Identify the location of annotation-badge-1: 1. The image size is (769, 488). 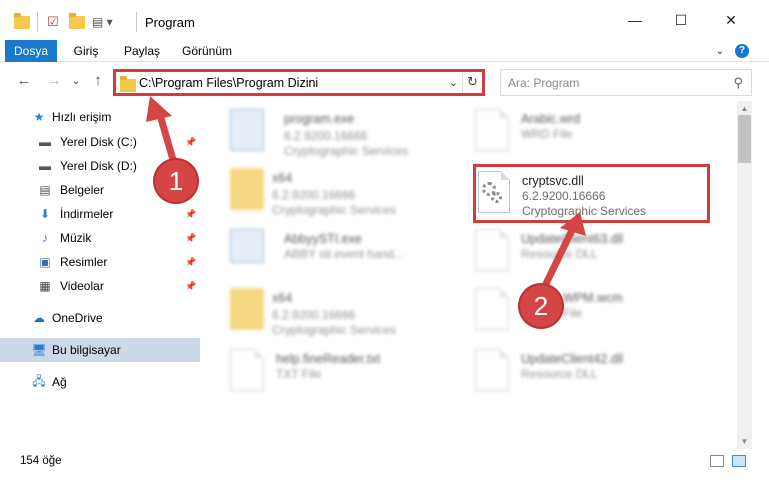
(176, 181).